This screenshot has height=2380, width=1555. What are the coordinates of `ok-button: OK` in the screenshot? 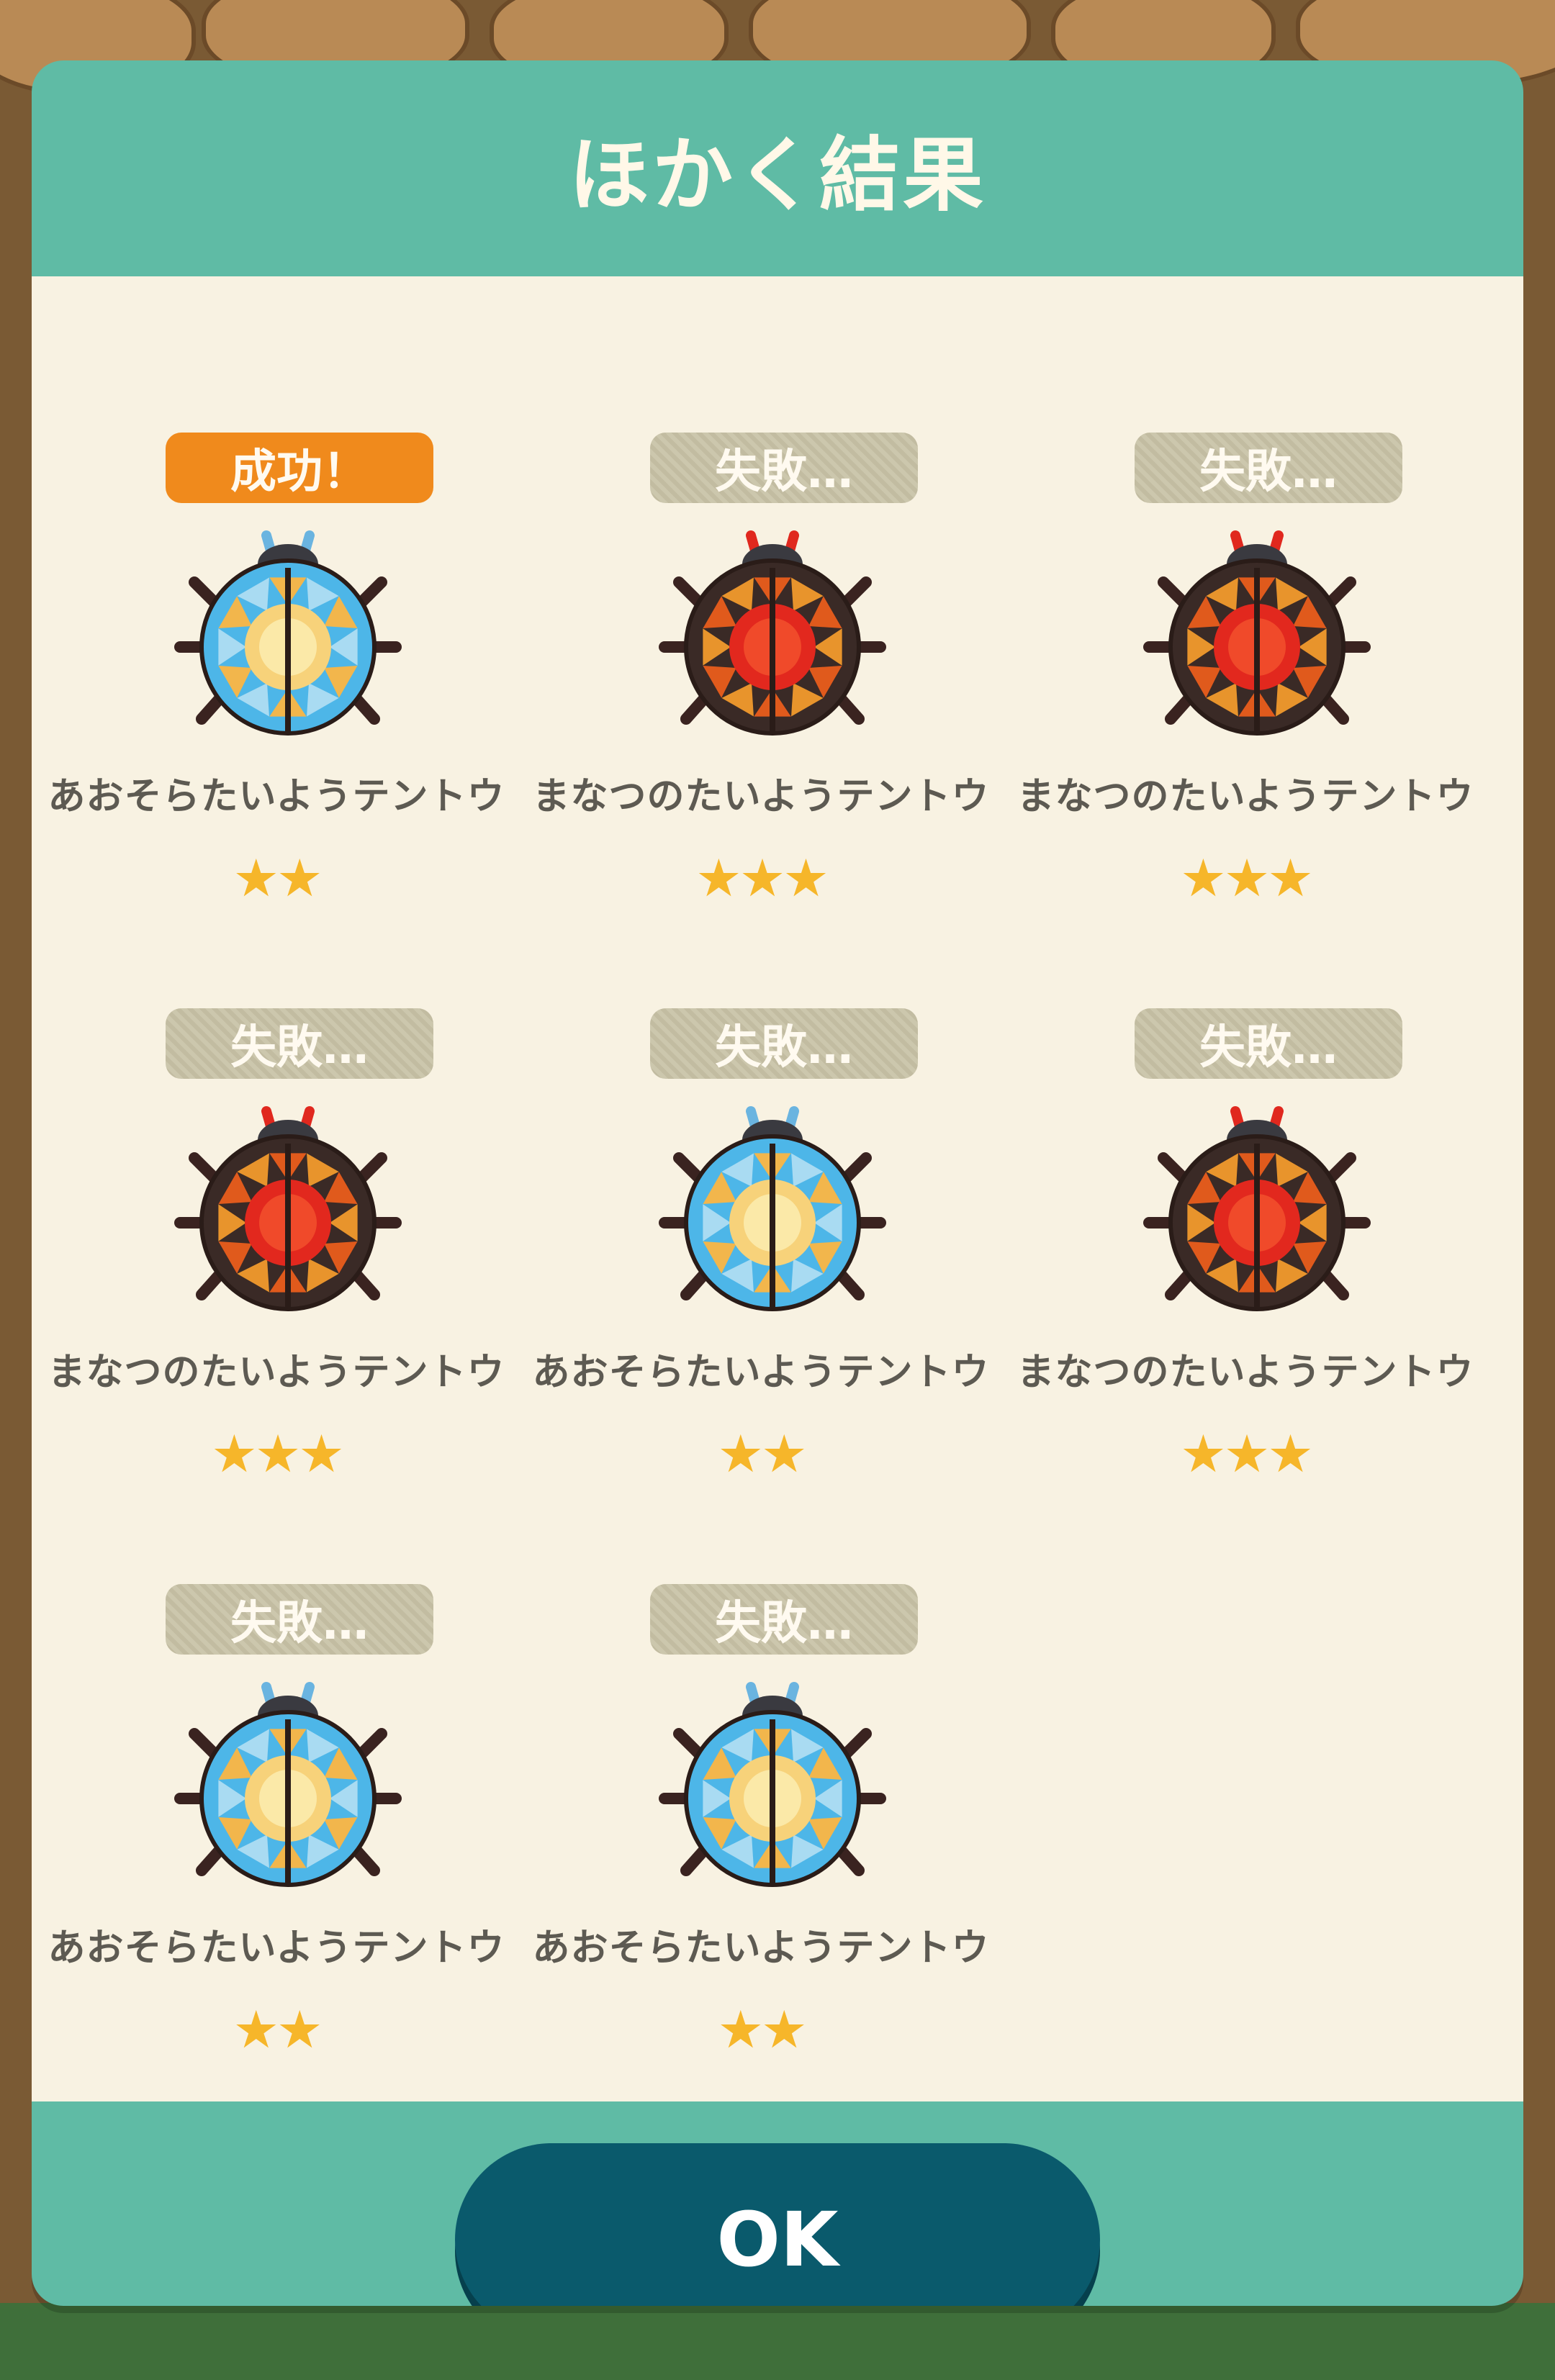 It's located at (777, 2224).